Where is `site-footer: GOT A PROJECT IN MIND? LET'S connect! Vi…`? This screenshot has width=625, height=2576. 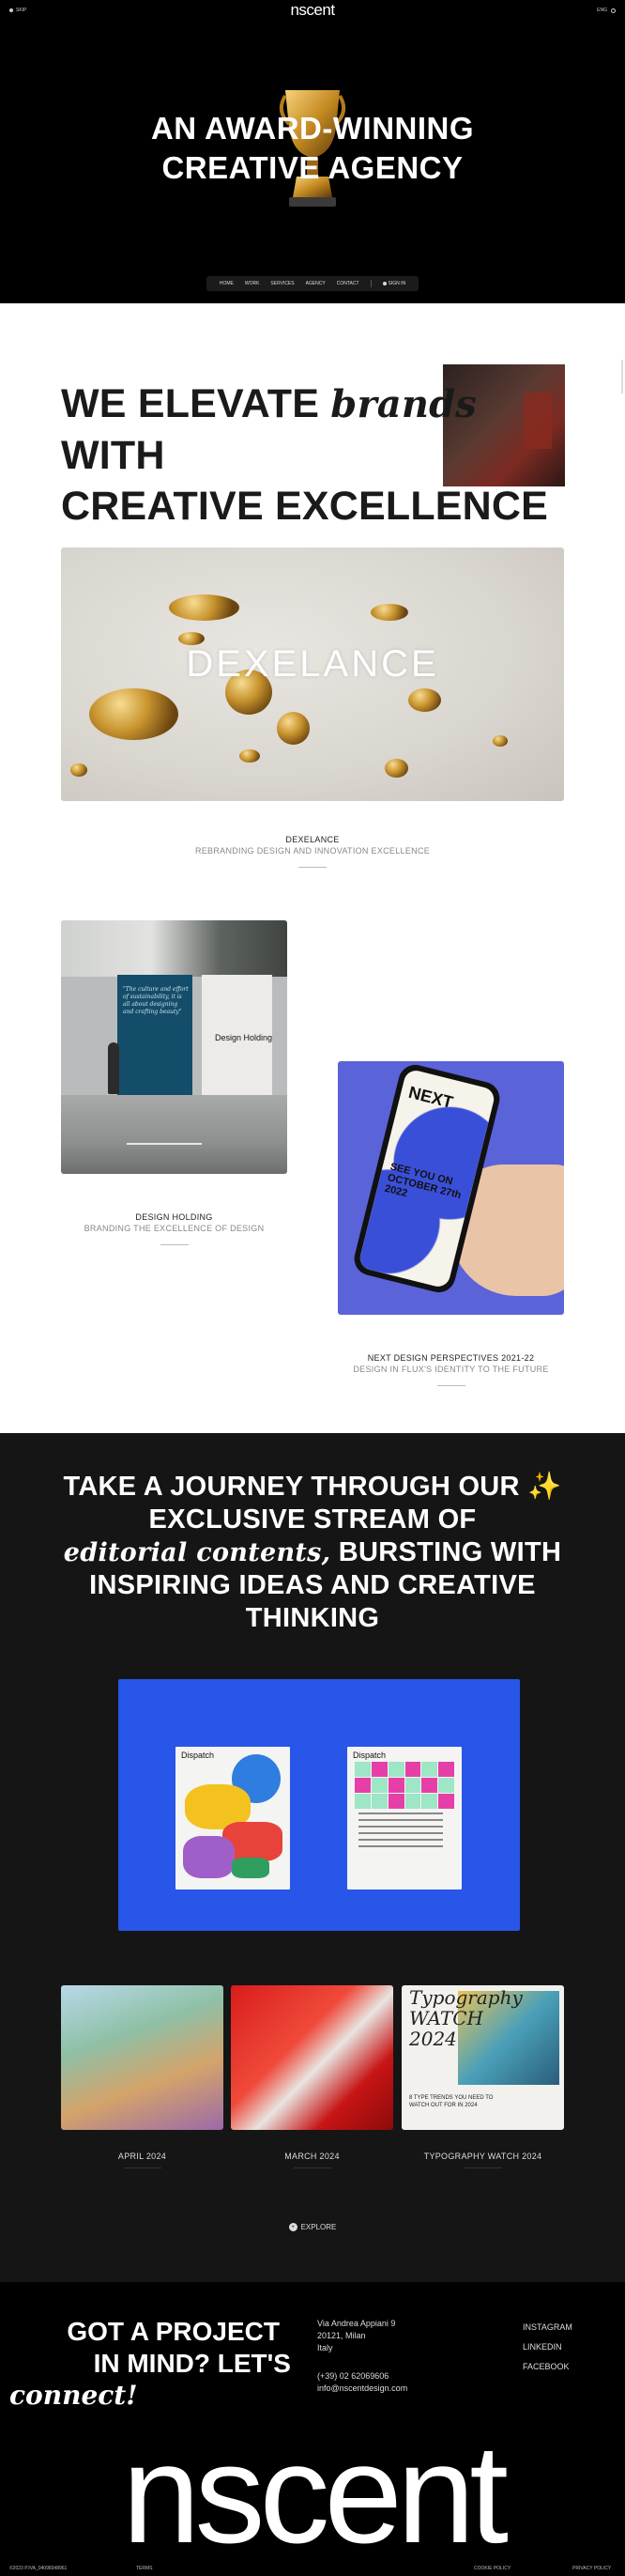
site-footer: GOT A PROJECT IN MIND? LET'S connect! Vi… is located at coordinates (313, 2429).